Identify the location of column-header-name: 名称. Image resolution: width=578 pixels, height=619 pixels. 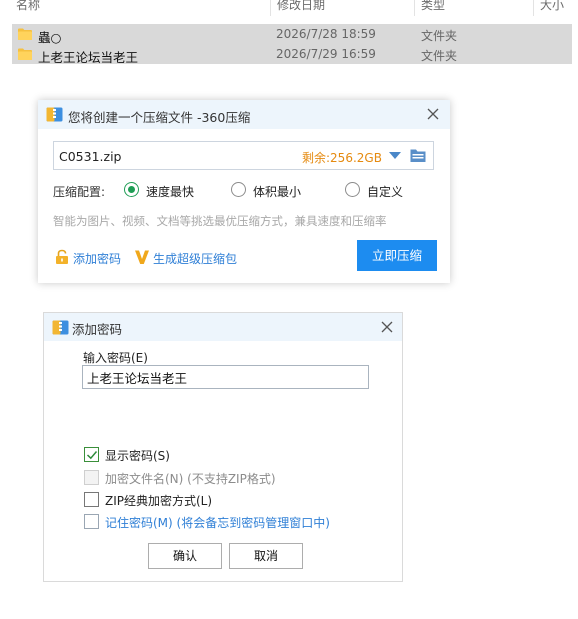
(28, 6).